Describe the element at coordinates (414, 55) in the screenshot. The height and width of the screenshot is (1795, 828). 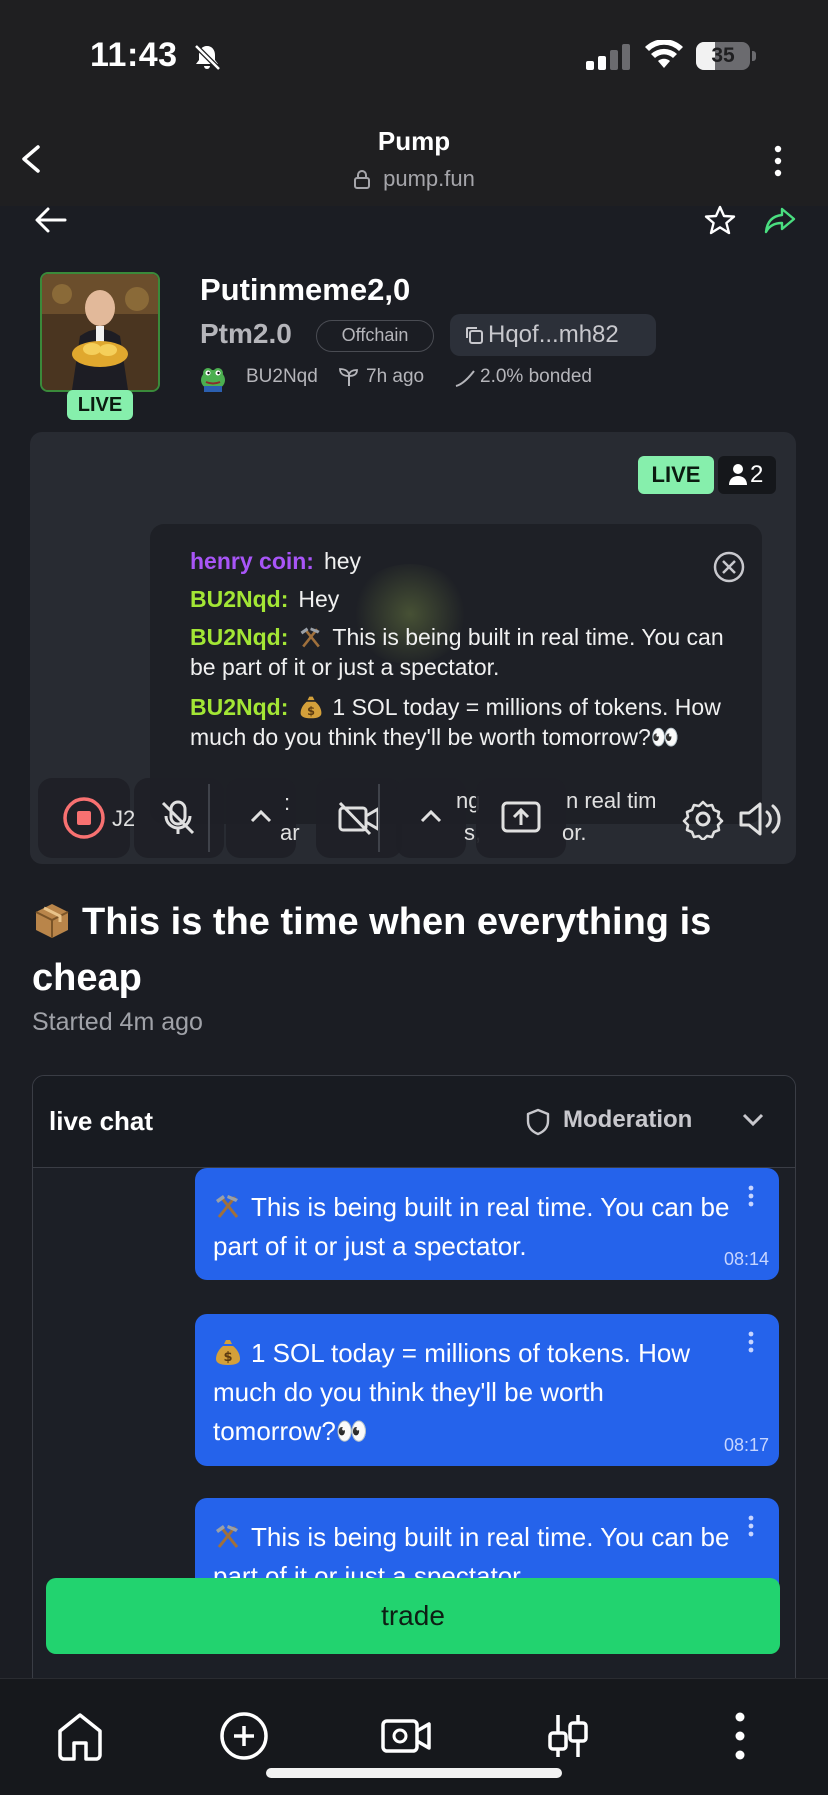
I see `status-bar: 11:43 35` at that location.